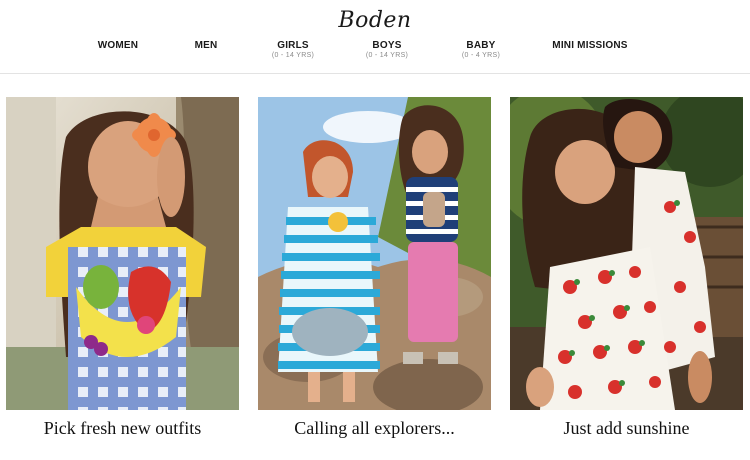 The height and width of the screenshot is (460, 750). I want to click on nav-item-girls: GIRLS (0 - 14 YRS), so click(293, 49).